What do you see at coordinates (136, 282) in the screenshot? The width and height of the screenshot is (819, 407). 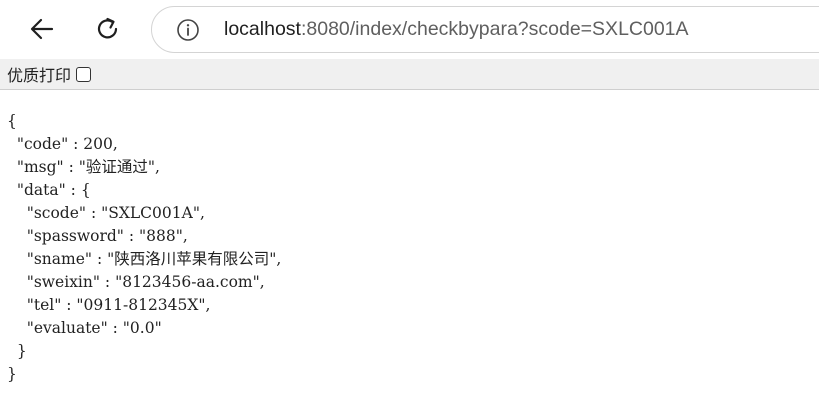 I see `json-line: "sweixin" : "8123456-aa.com",` at bounding box center [136, 282].